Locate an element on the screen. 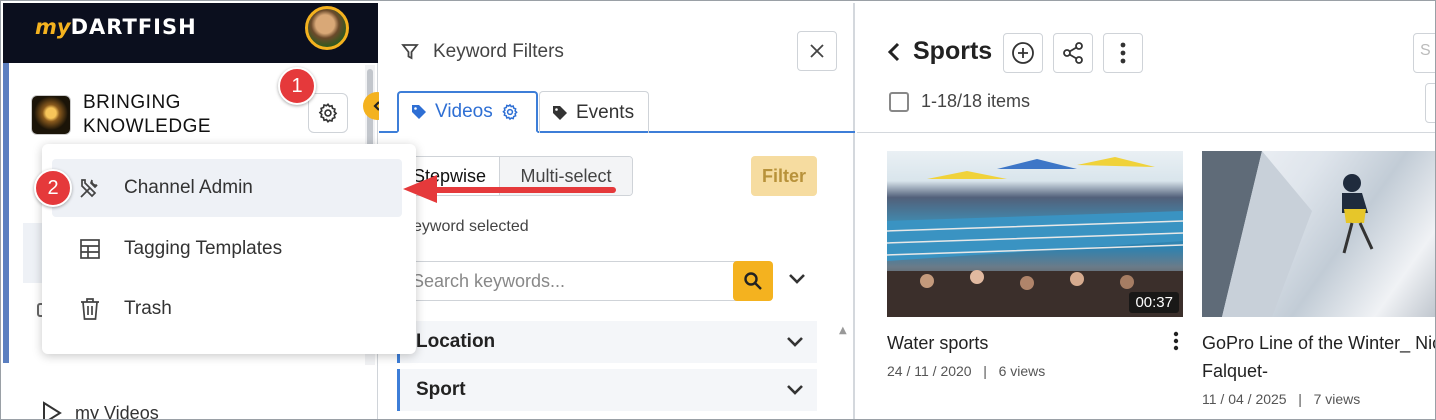 Image resolution: width=1436 pixels, height=420 pixels. logo-prefix: my is located at coordinates (53, 27).